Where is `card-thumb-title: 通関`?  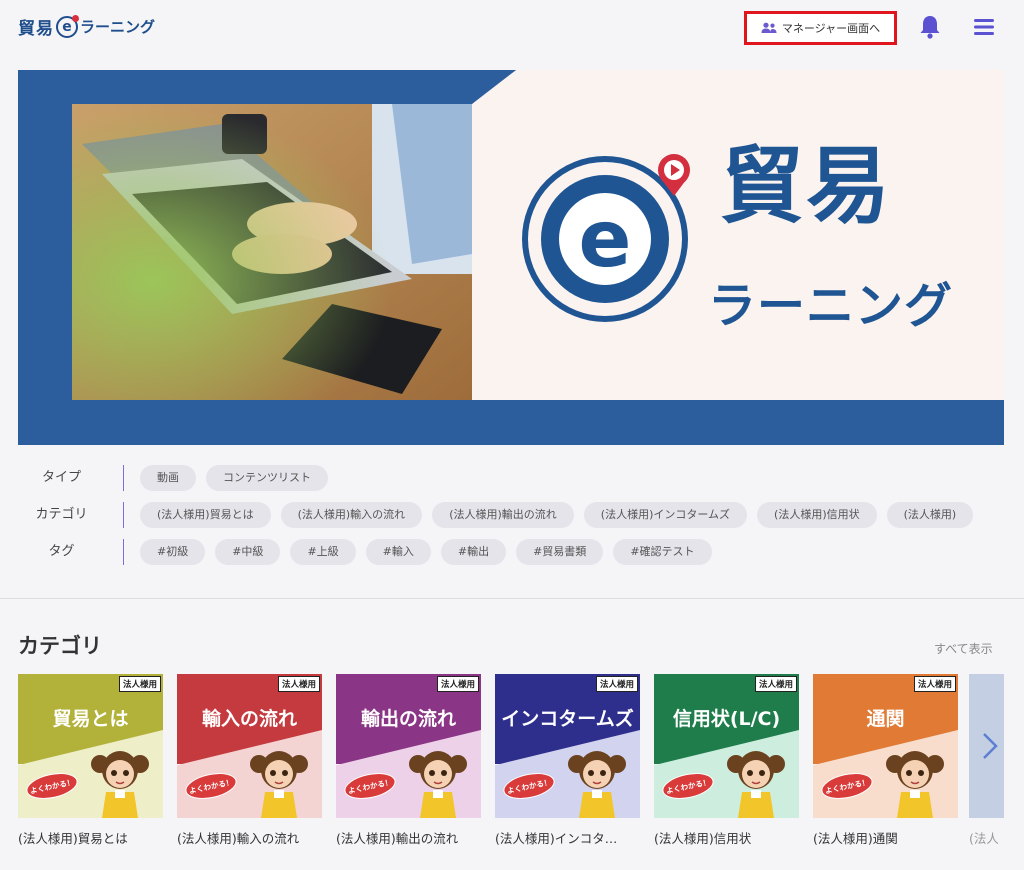
card-thumb-title: 通関 is located at coordinates (885, 719).